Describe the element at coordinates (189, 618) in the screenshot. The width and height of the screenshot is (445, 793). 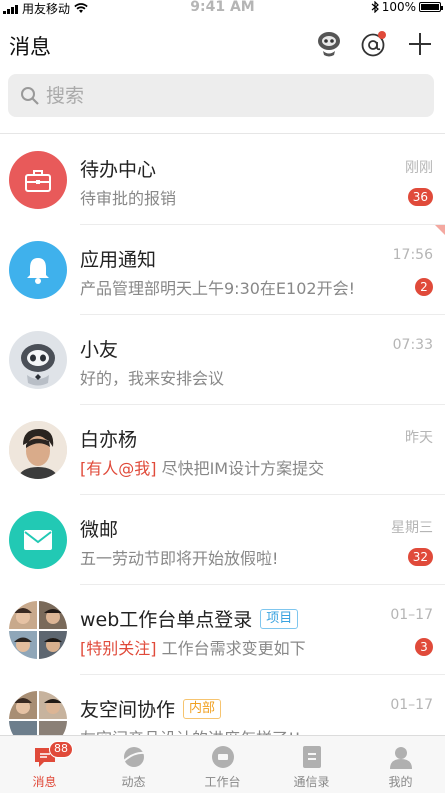
I see `conversation-name: web工作台单点登录 项目` at that location.